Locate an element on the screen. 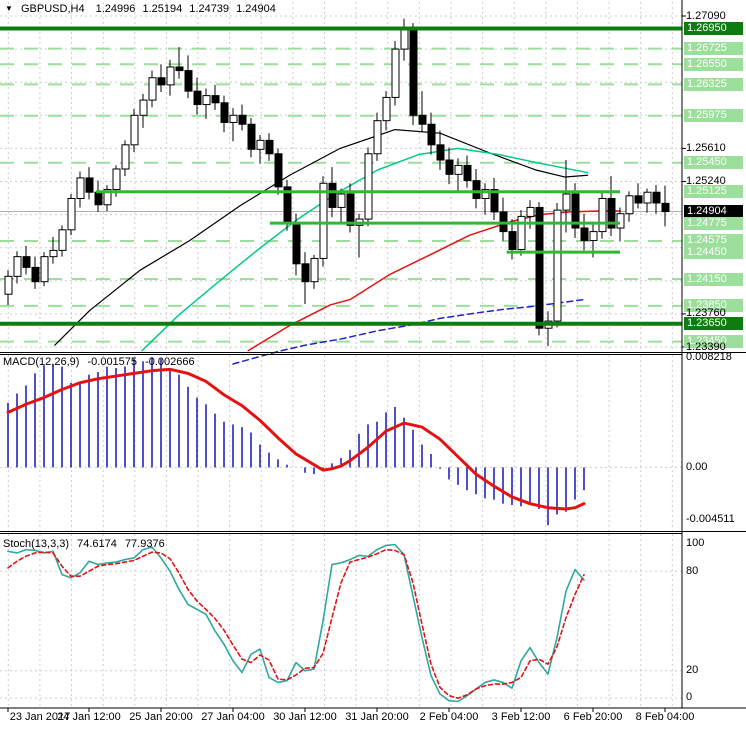 This screenshot has height=731, width=746. stoch-scale-label: 20 is located at coordinates (692, 670).